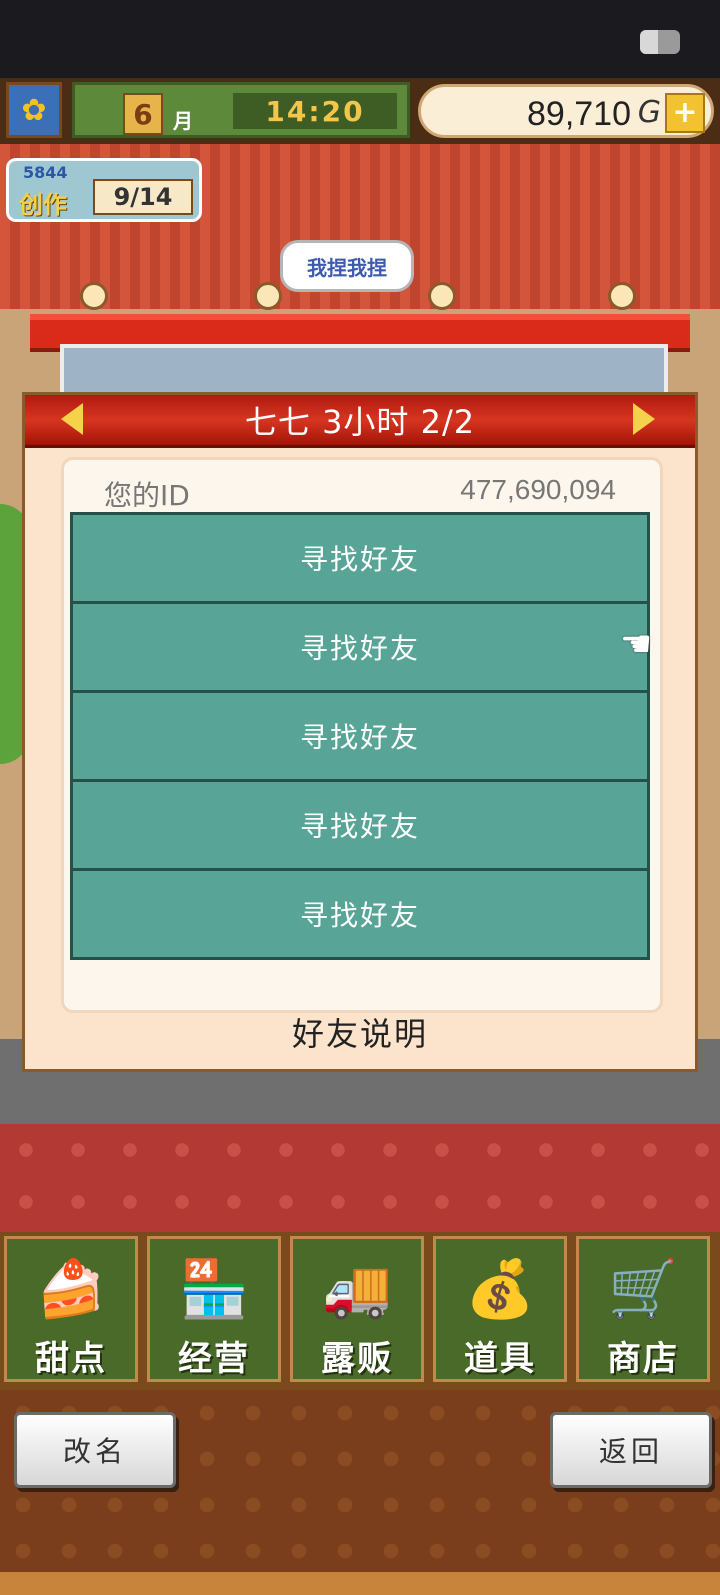 The height and width of the screenshot is (1595, 720). What do you see at coordinates (360, 1492) in the screenshot?
I see `footer-panel: 改名 返回` at bounding box center [360, 1492].